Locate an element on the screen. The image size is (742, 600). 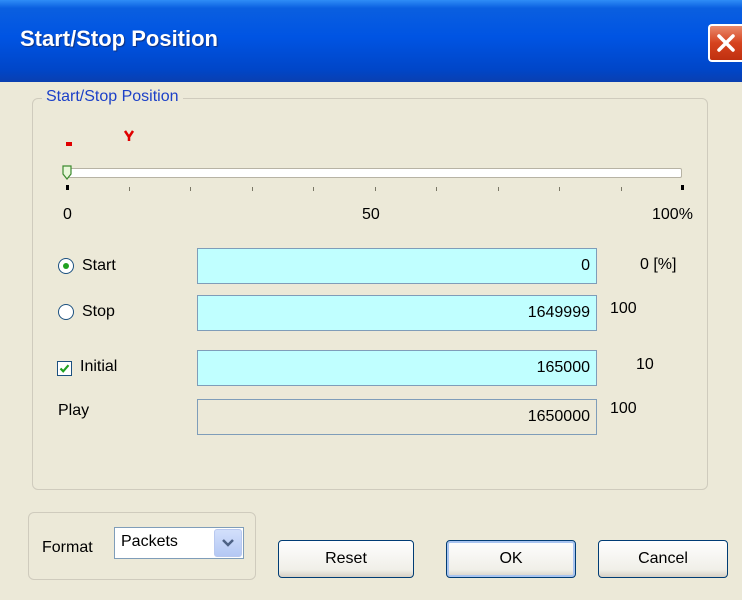
start-radio is located at coordinates (66, 266).